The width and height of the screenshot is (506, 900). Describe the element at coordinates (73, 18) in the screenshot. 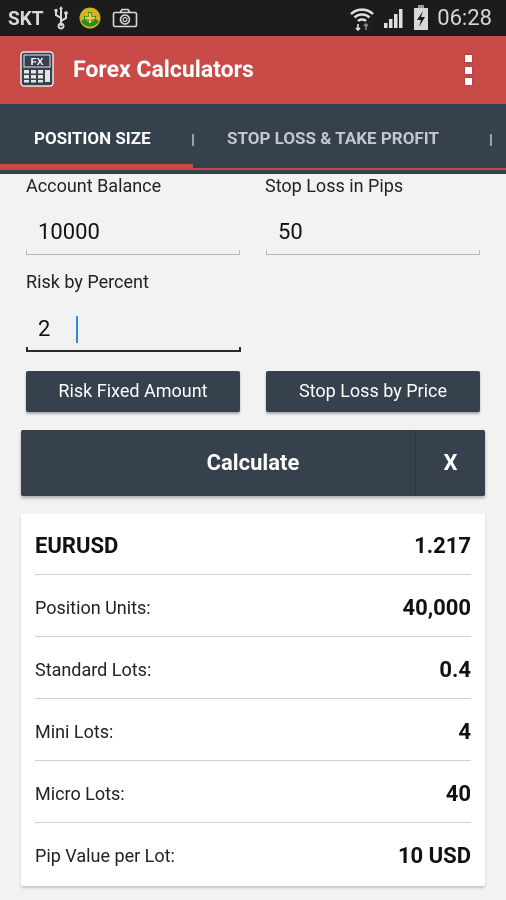

I see `status-bar-left: SKT` at that location.